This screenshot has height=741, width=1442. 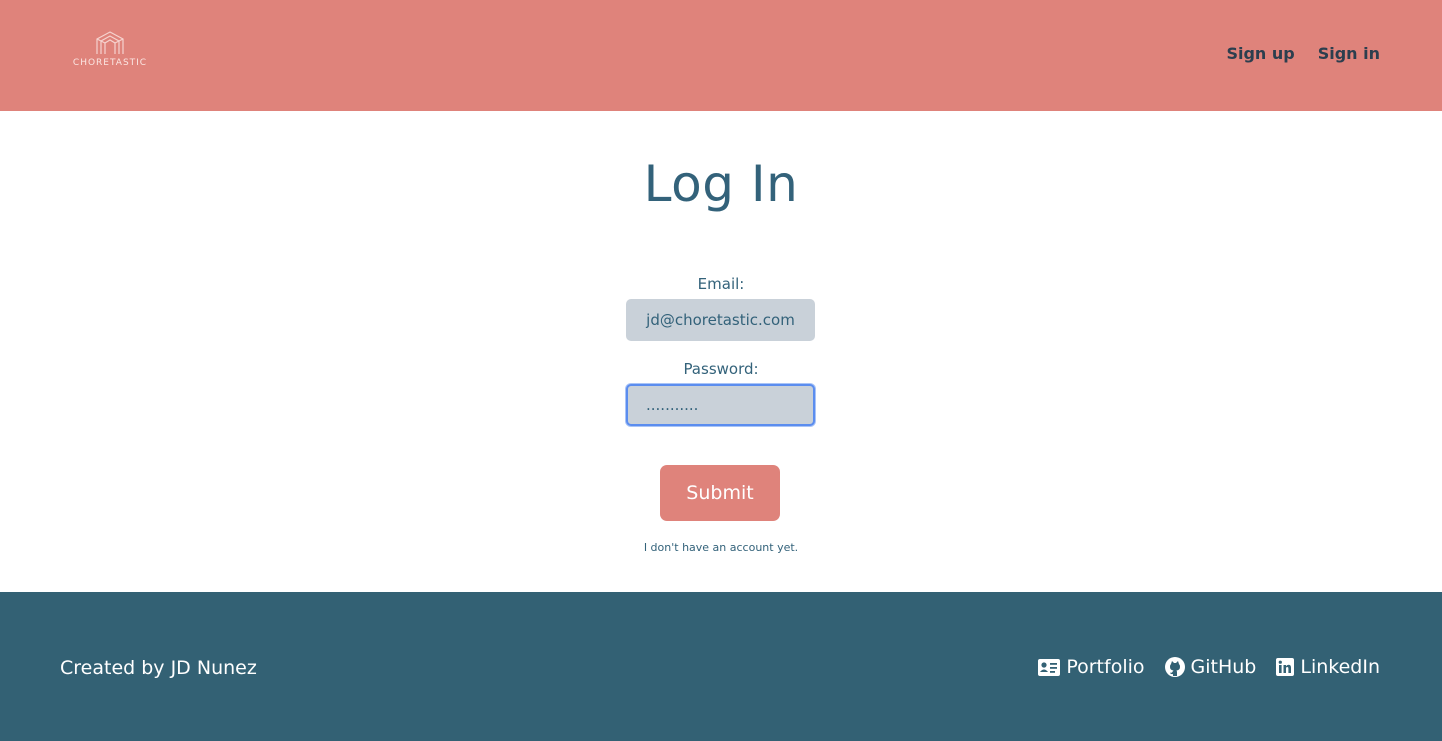 What do you see at coordinates (720, 493) in the screenshot?
I see `submit-button: Submit` at bounding box center [720, 493].